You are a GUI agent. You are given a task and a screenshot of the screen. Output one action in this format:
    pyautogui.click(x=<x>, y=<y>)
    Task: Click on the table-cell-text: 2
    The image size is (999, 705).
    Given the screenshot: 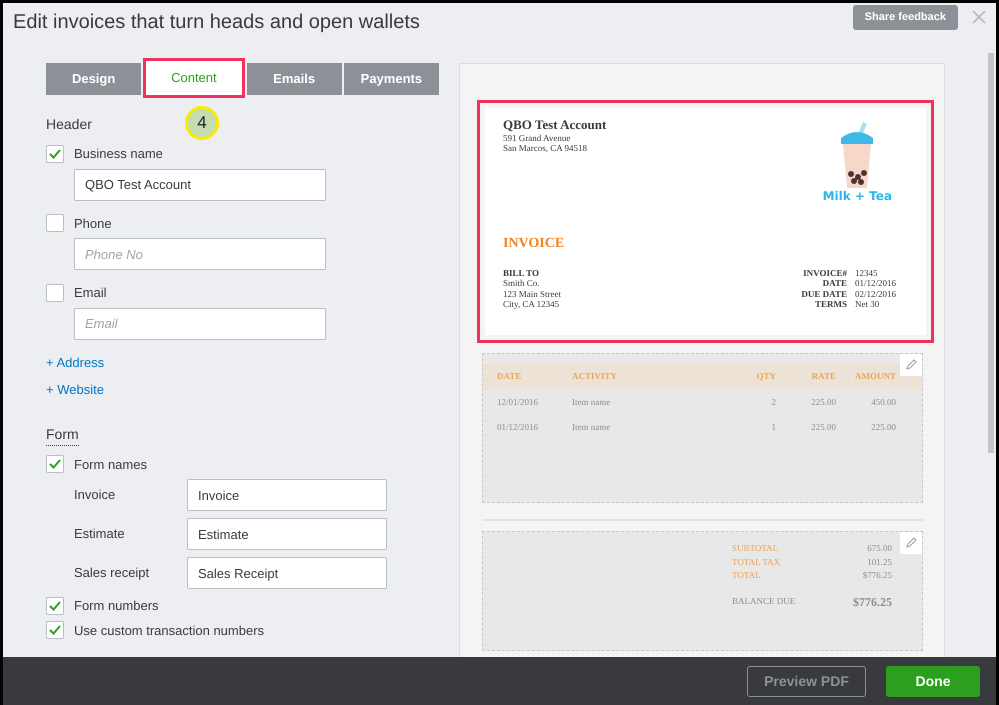 What is the action you would take?
    pyautogui.click(x=773, y=402)
    